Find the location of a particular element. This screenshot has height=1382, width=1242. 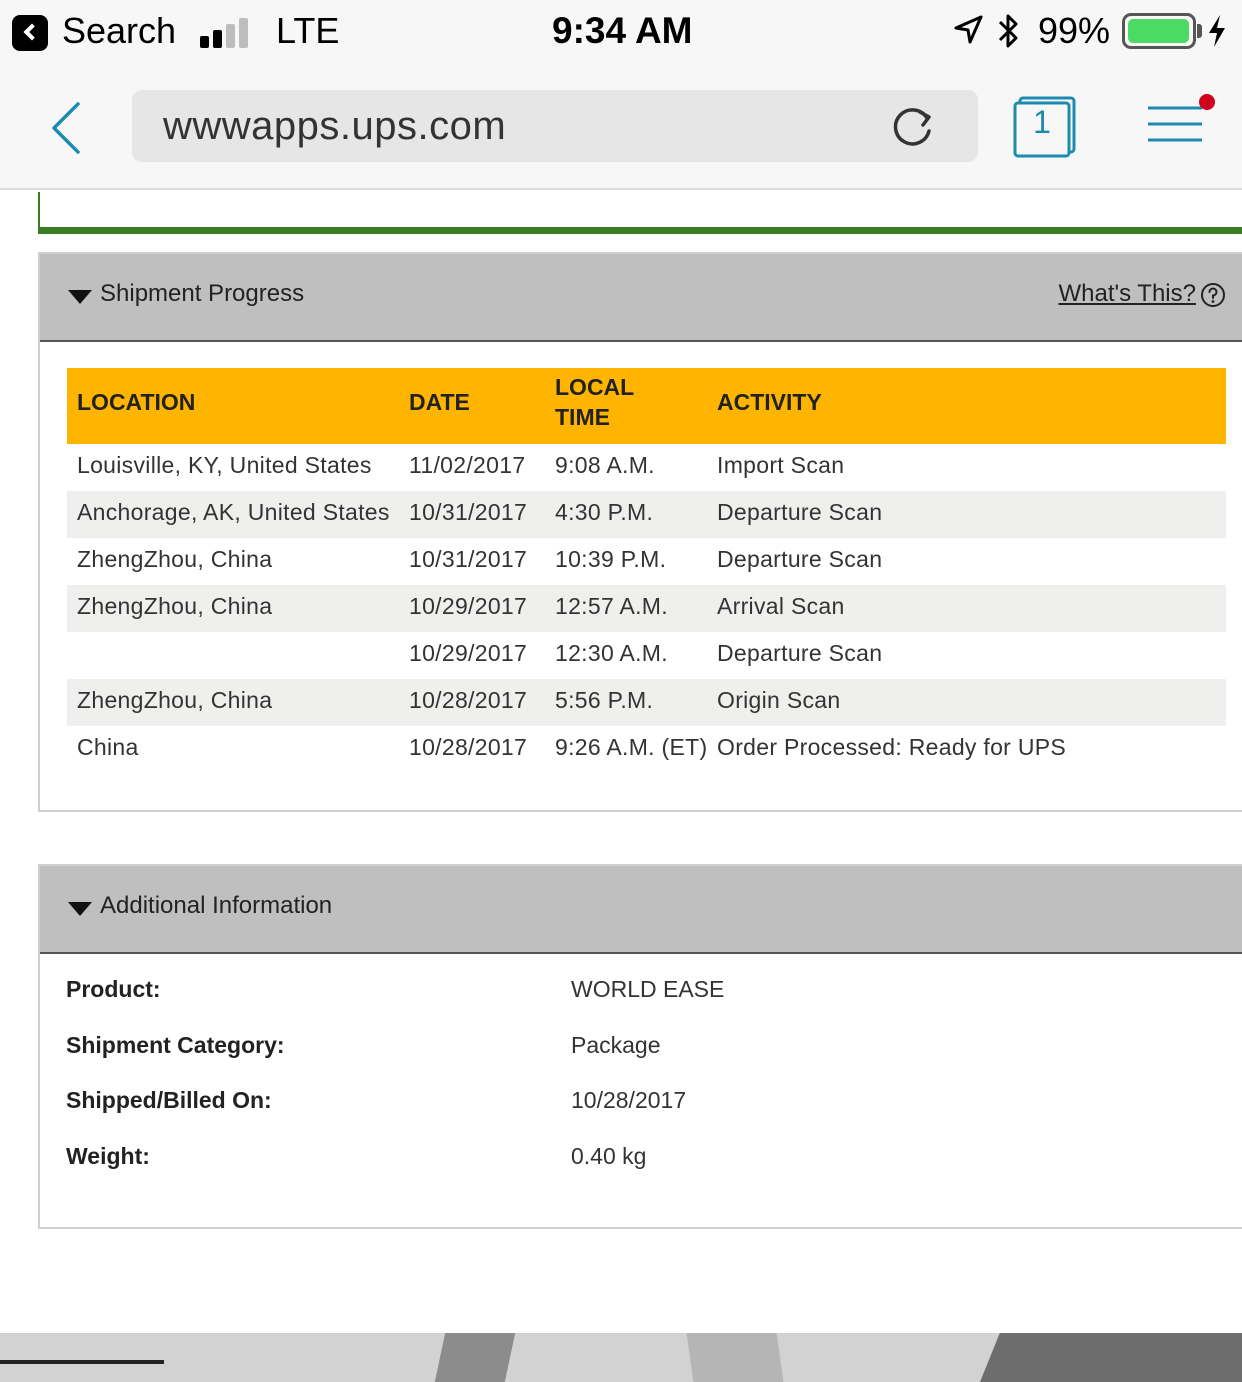

product-label: Product: is located at coordinates (113, 989).